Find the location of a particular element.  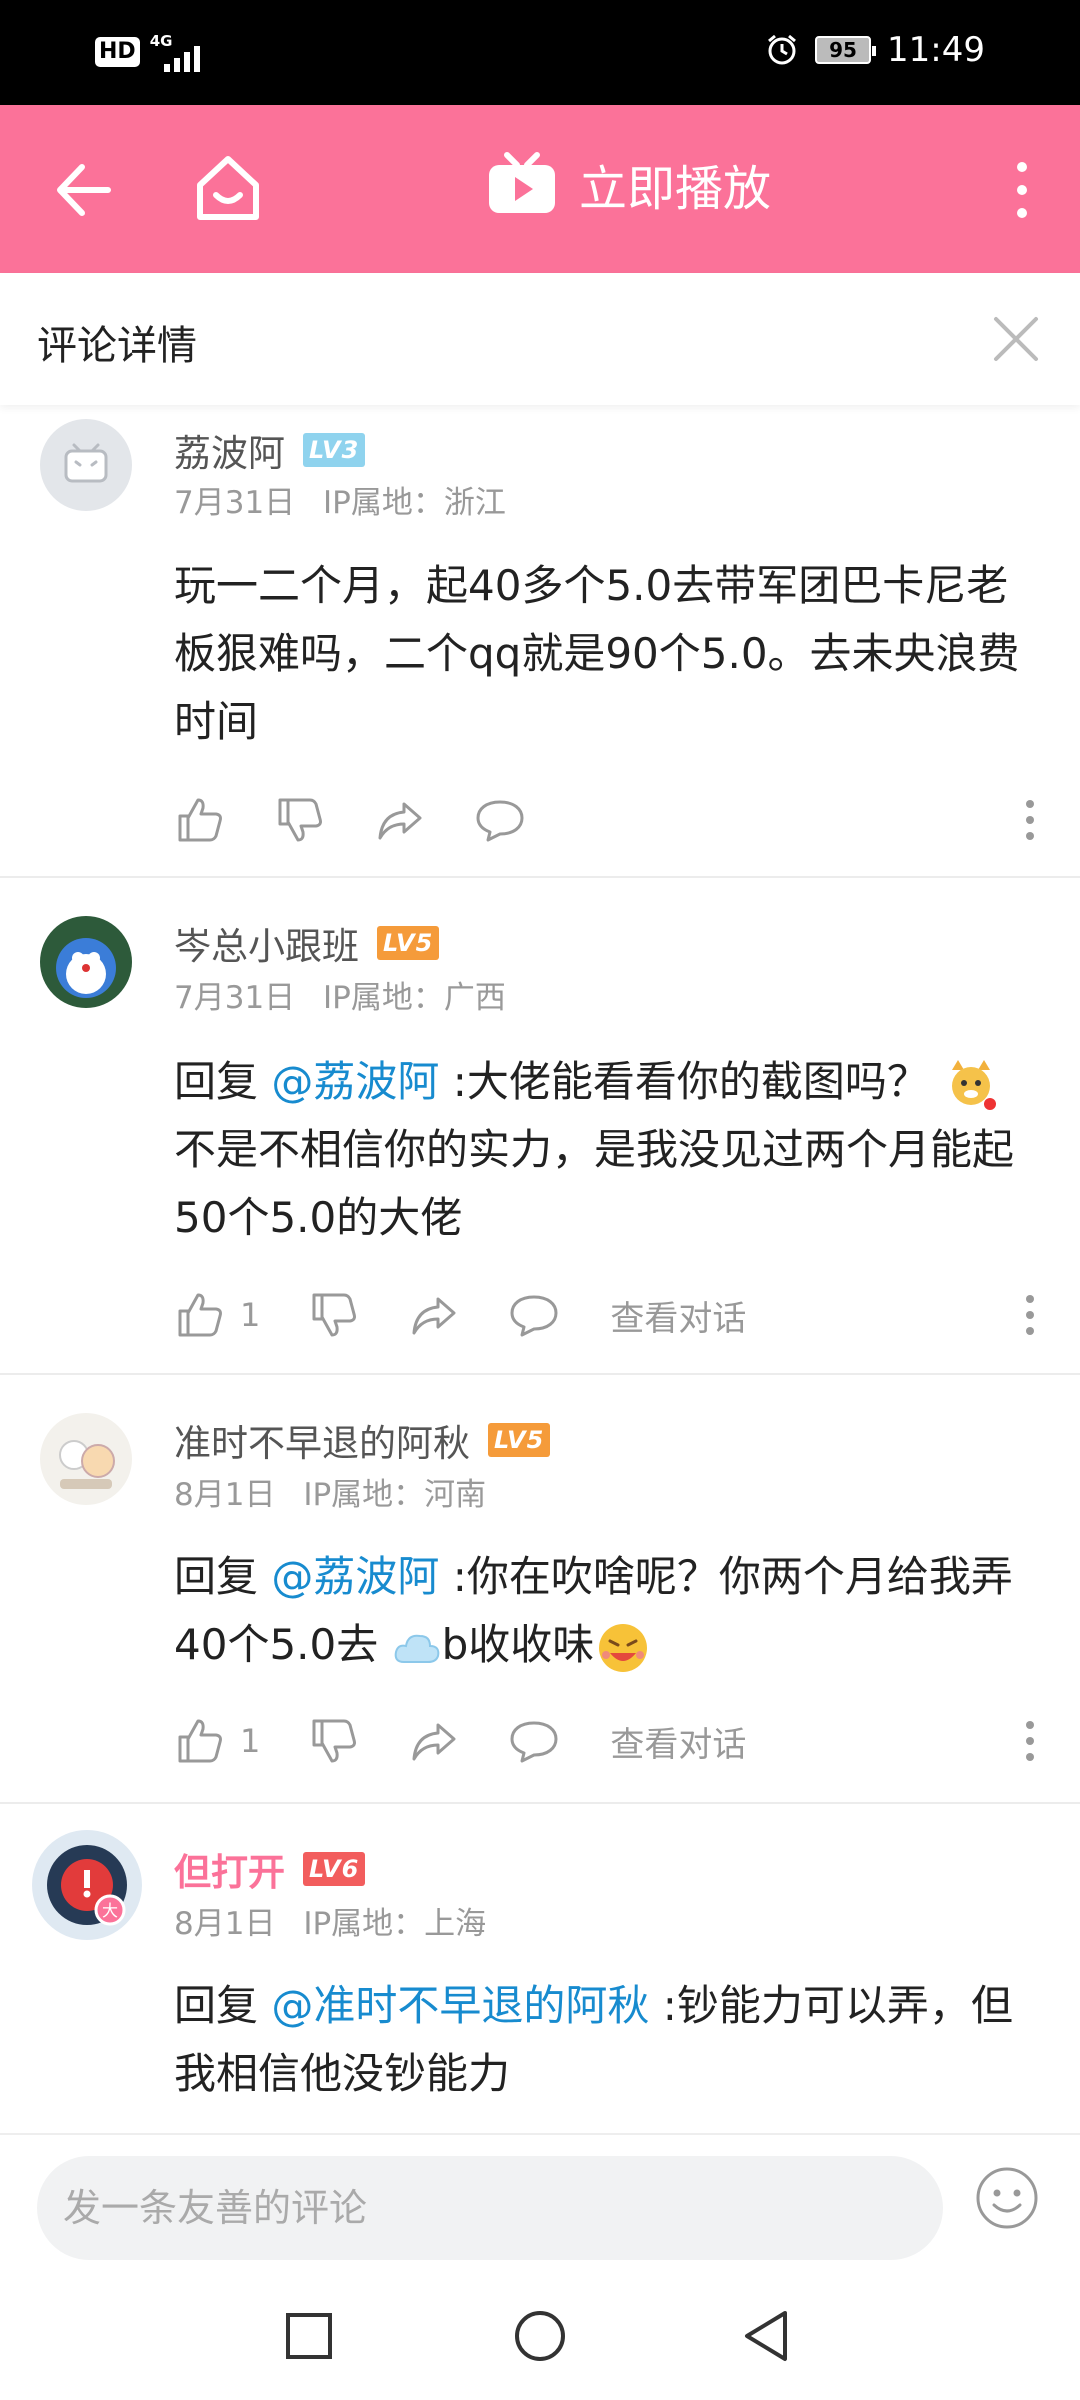

status-bar: HD 4G 95 11:49 is located at coordinates (540, 52).